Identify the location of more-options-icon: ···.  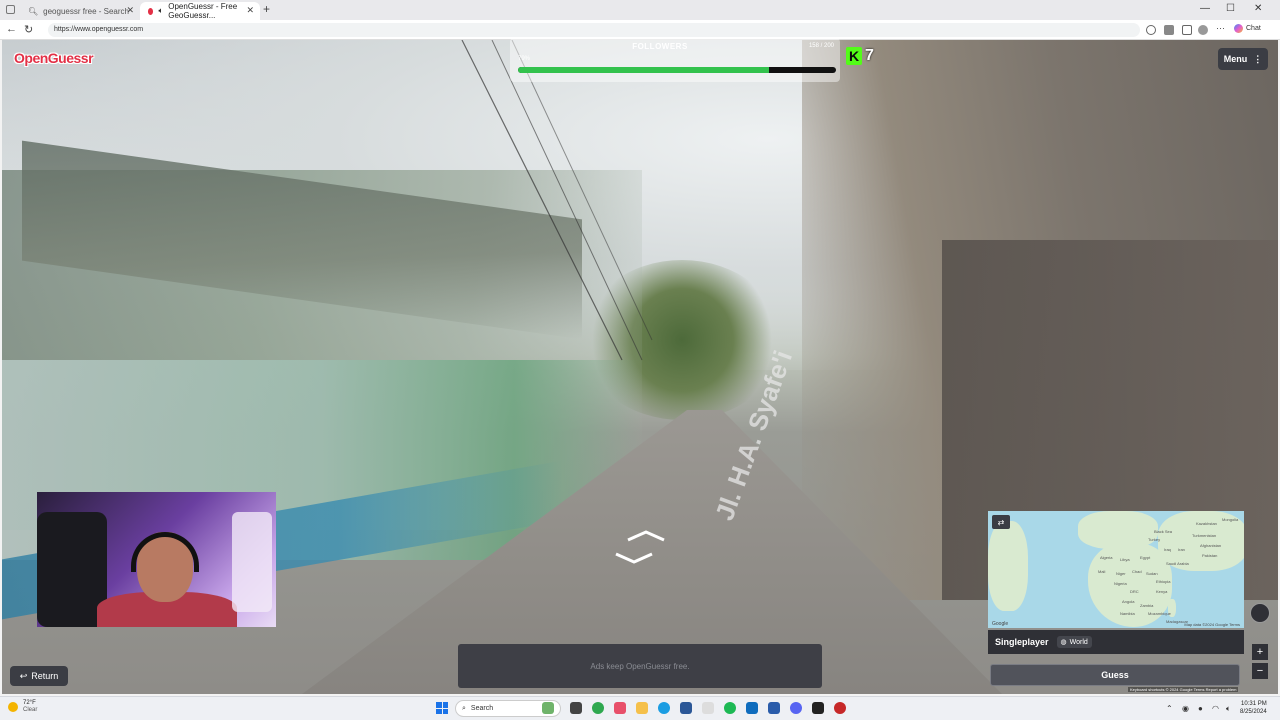
(1220, 28).